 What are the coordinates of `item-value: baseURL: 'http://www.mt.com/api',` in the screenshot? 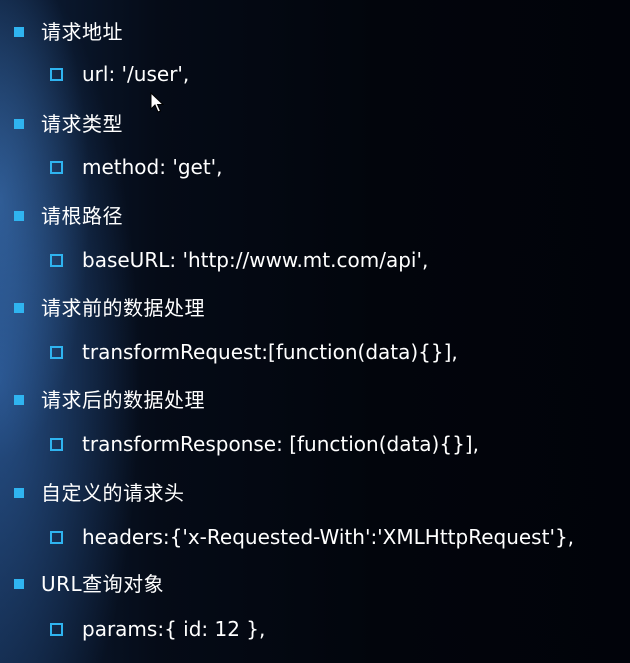 It's located at (255, 260).